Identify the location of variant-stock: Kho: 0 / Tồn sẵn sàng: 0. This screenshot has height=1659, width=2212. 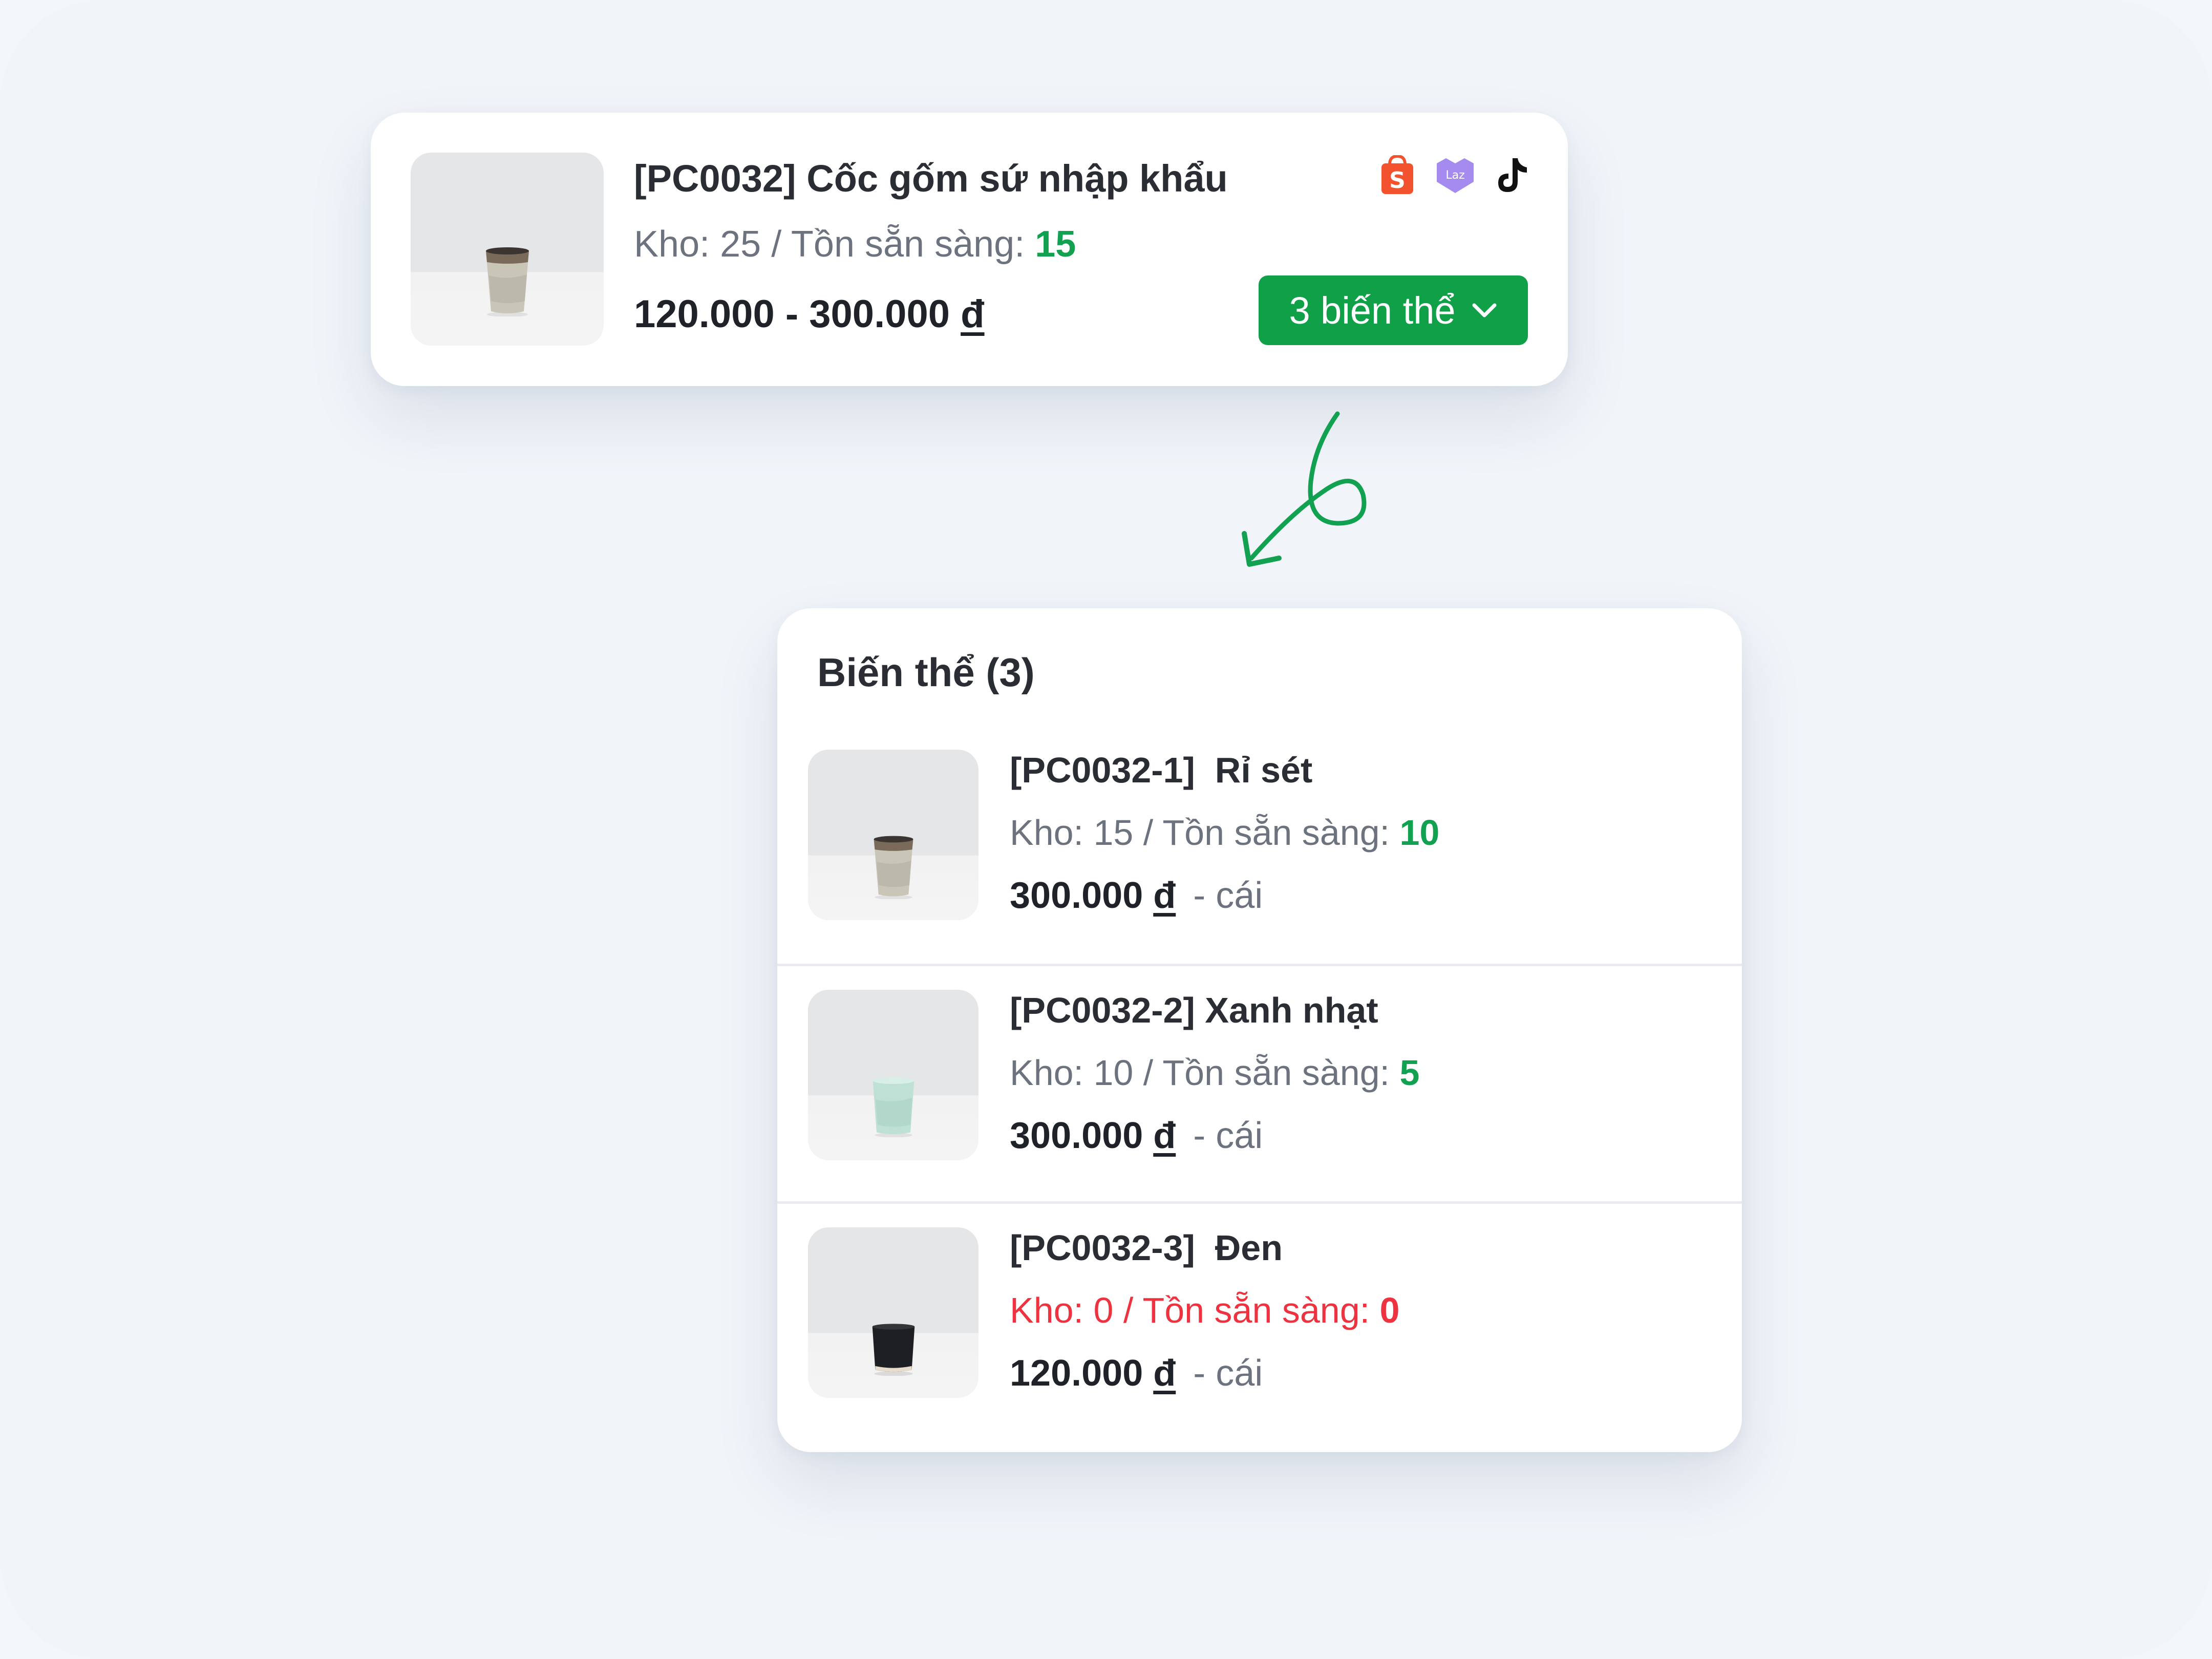
(1205, 1311).